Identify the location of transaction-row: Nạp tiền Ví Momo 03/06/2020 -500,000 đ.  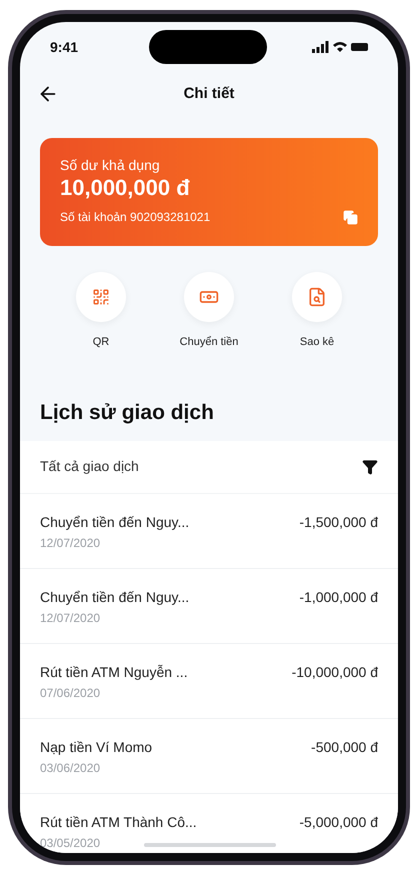
(209, 756).